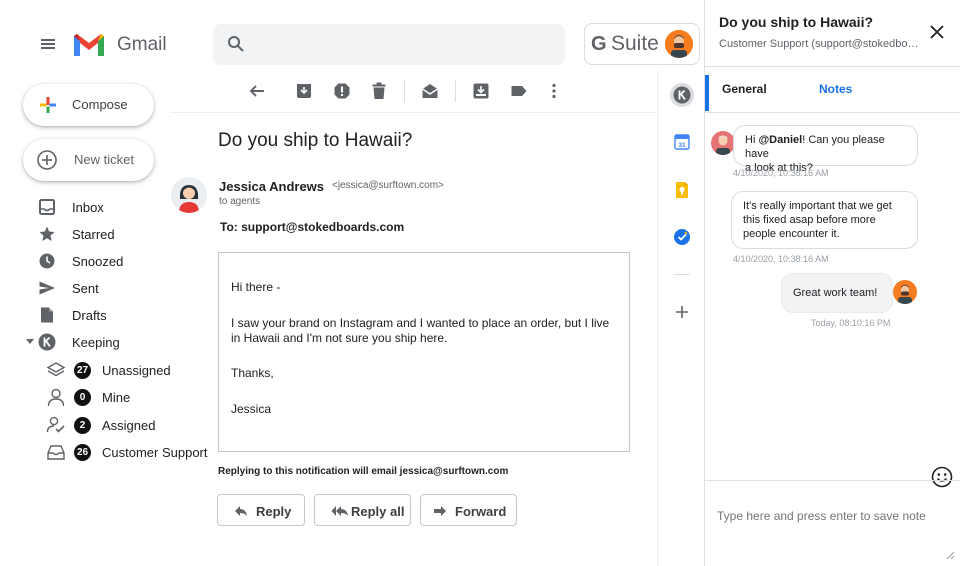 Image resolution: width=960 pixels, height=566 pixels. I want to click on reply-all-label: Reply all, so click(378, 511).